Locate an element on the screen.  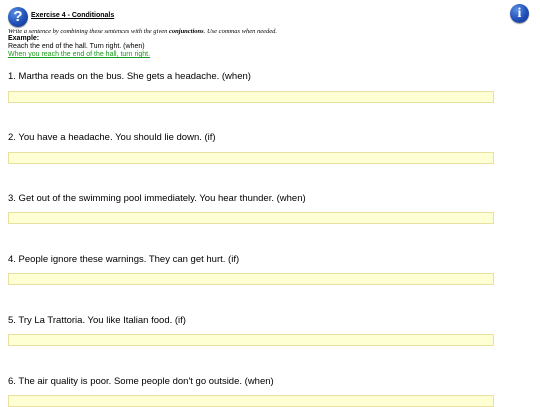
example-label: Example: is located at coordinates (23, 38).